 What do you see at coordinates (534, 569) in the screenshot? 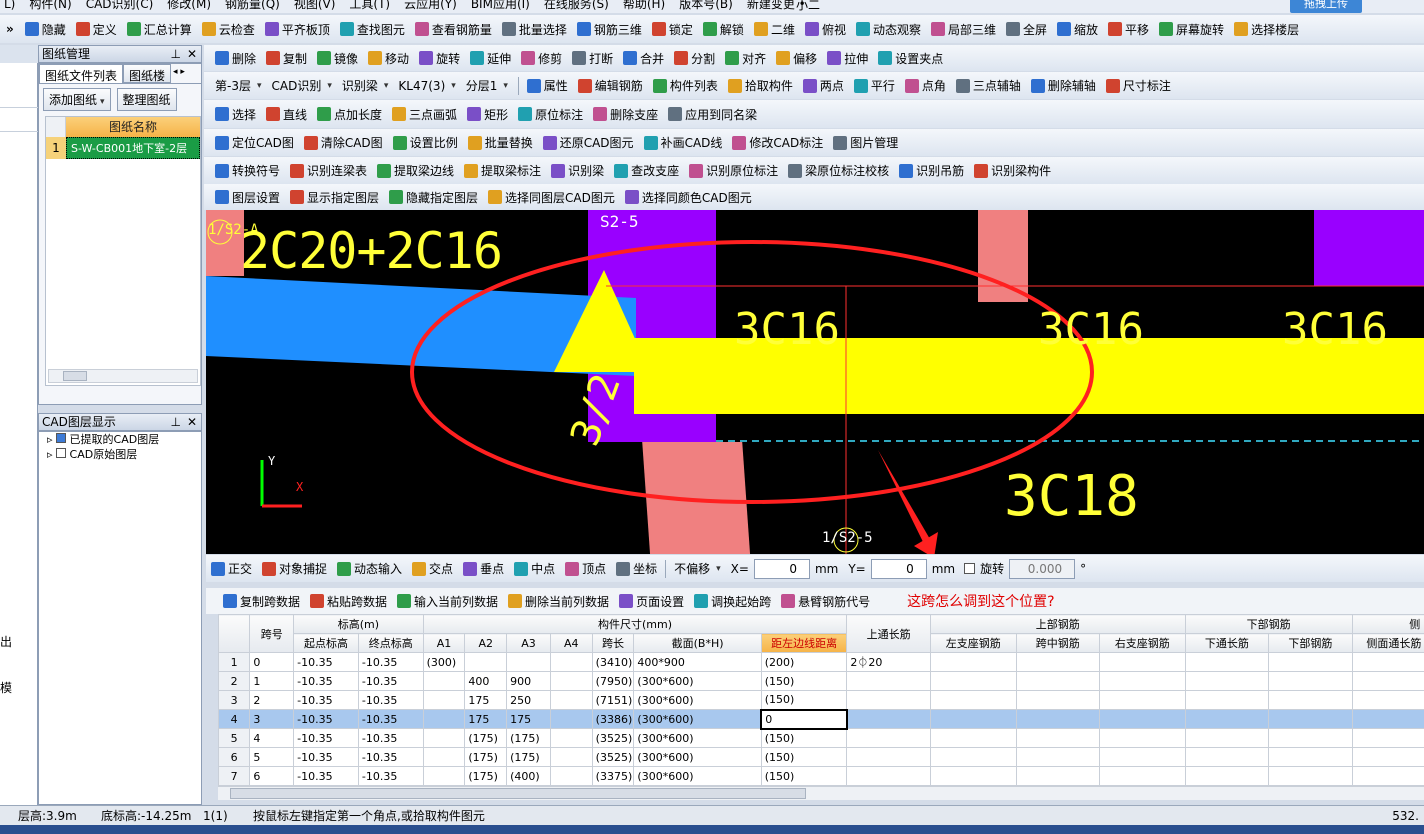
I see `snap-button-5: 中点` at bounding box center [534, 569].